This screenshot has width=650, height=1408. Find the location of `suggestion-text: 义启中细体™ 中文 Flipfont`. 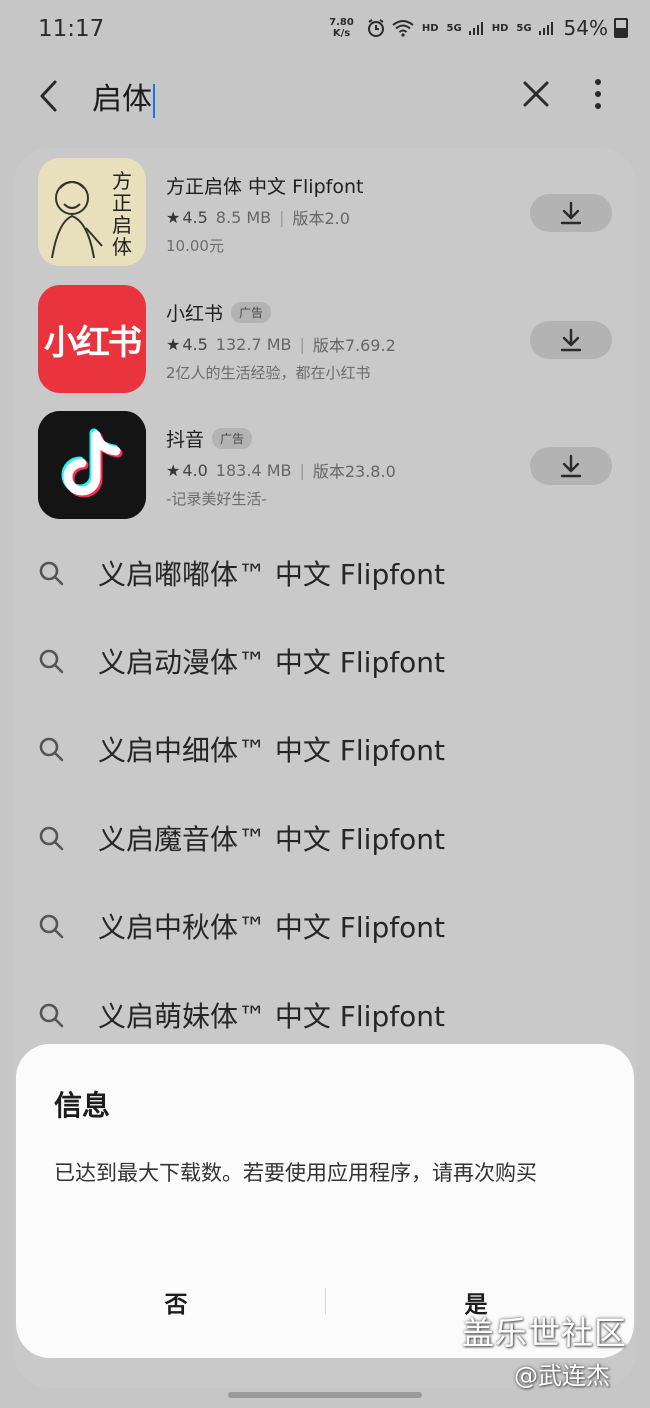

suggestion-text: 义启中细体™ 中文 Flipfont is located at coordinates (271, 750).